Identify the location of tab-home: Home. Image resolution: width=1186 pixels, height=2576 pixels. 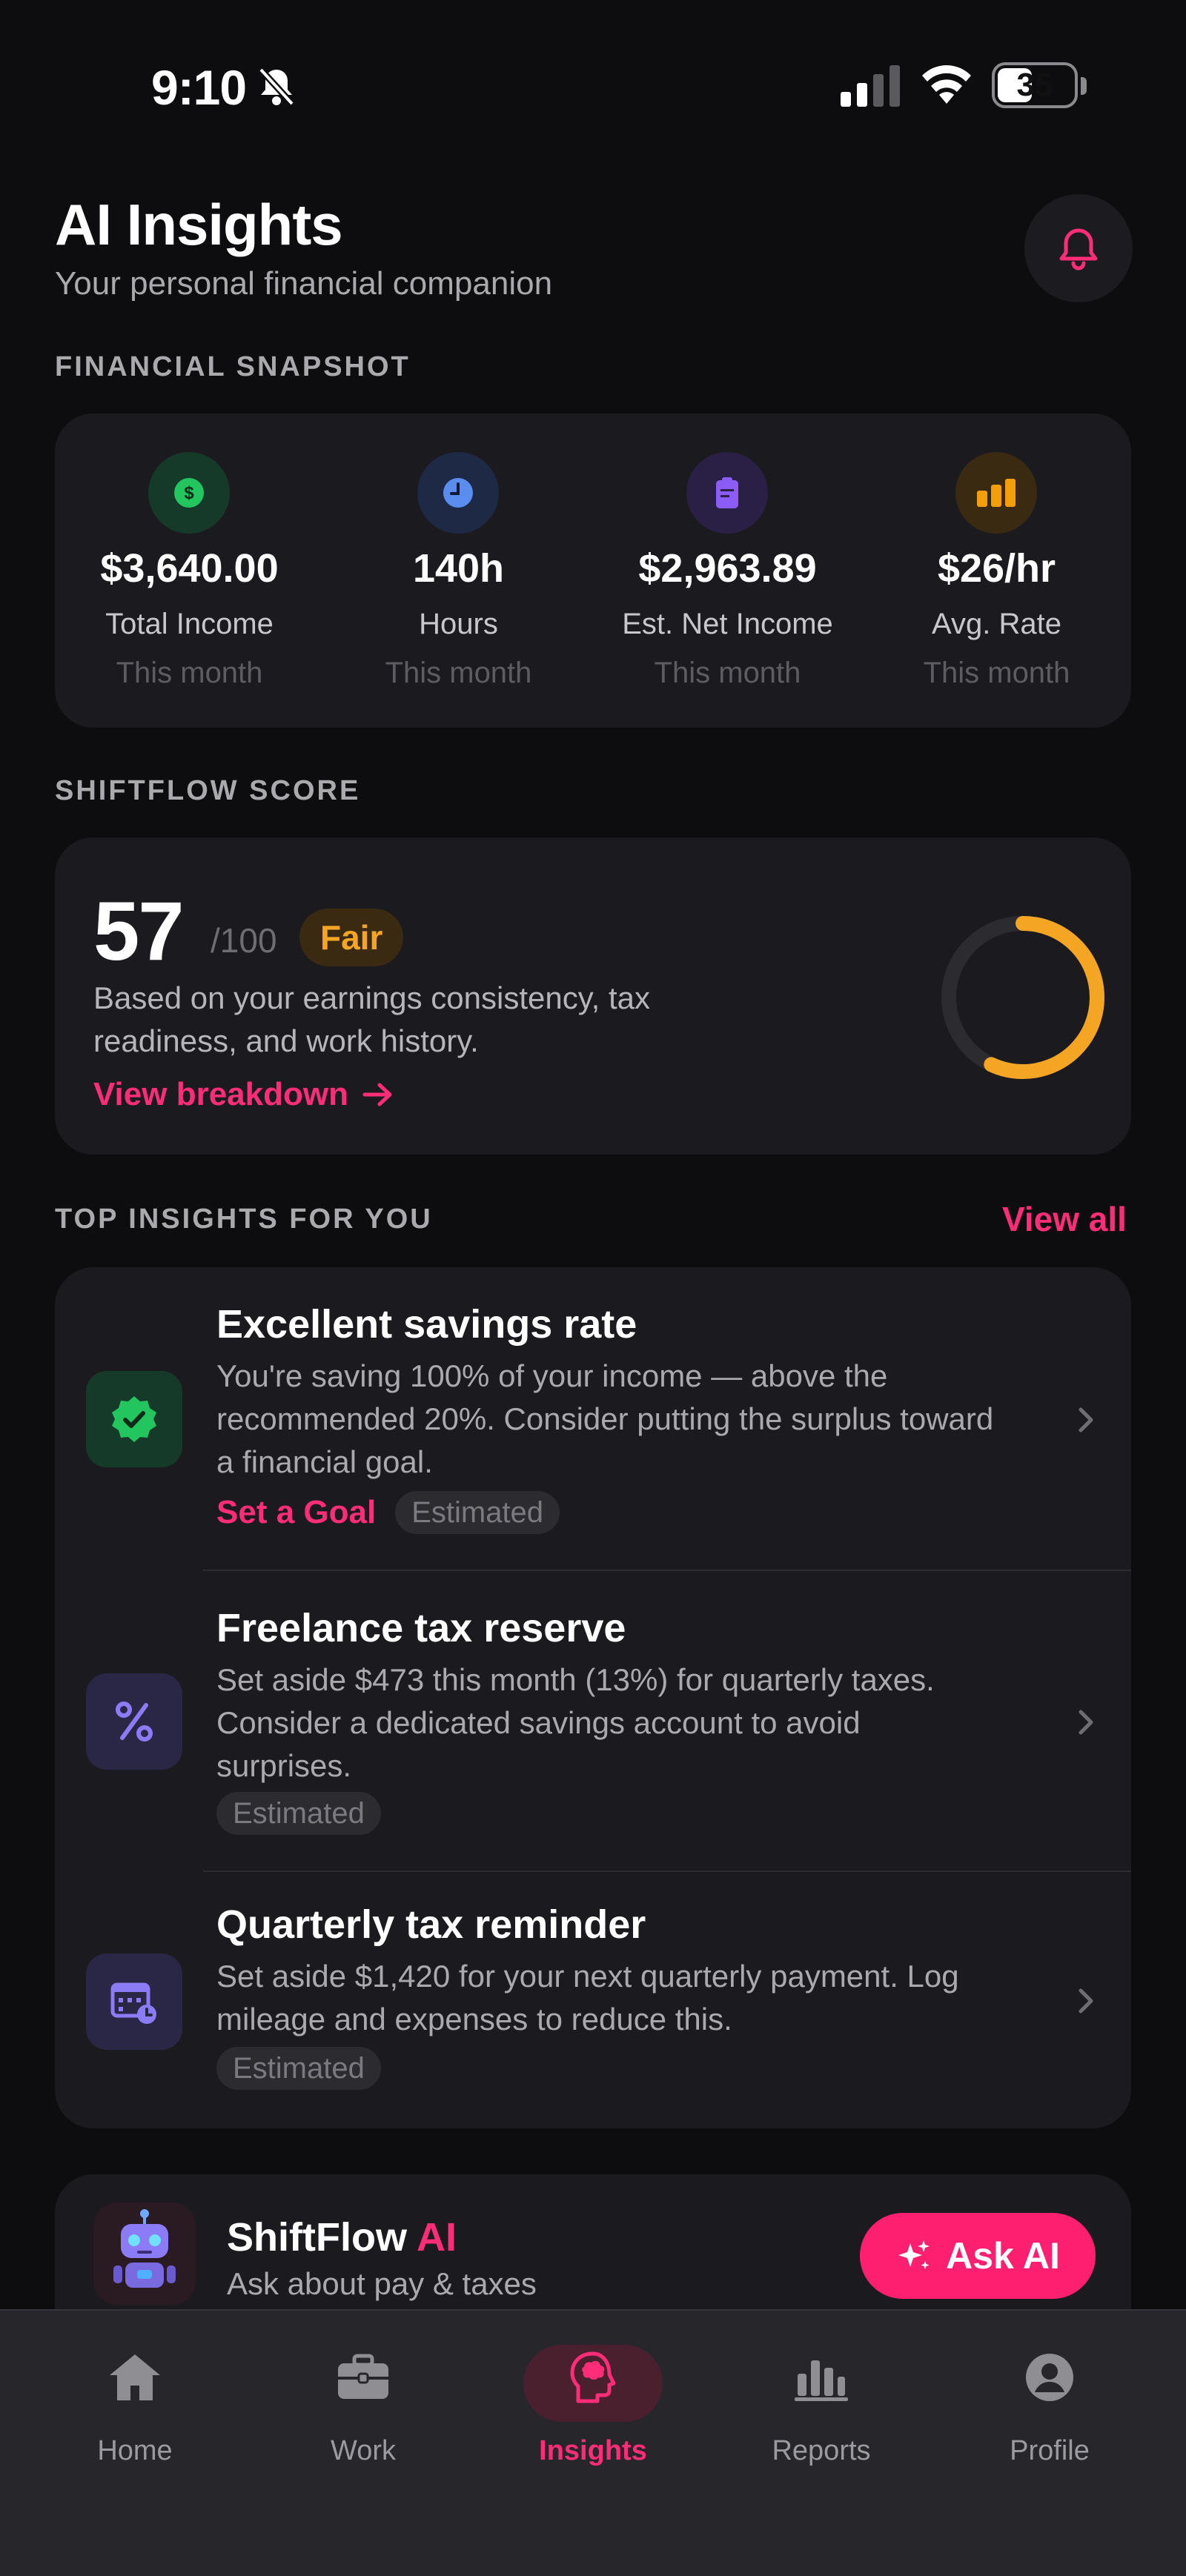
(135, 2407).